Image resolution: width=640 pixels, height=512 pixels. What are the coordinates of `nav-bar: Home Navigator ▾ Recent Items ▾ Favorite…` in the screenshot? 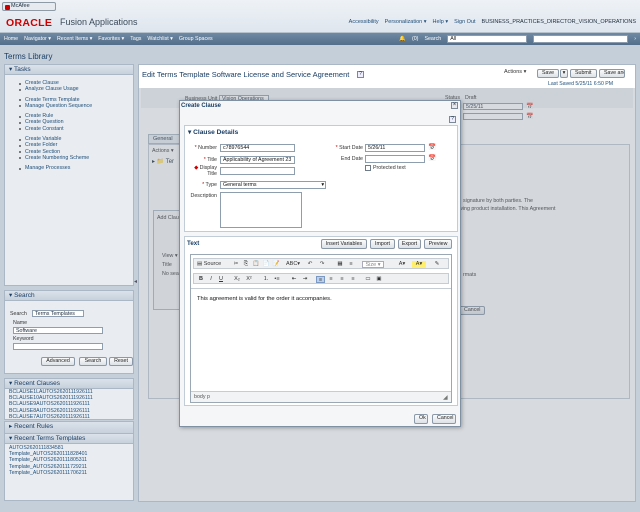 It's located at (320, 39).